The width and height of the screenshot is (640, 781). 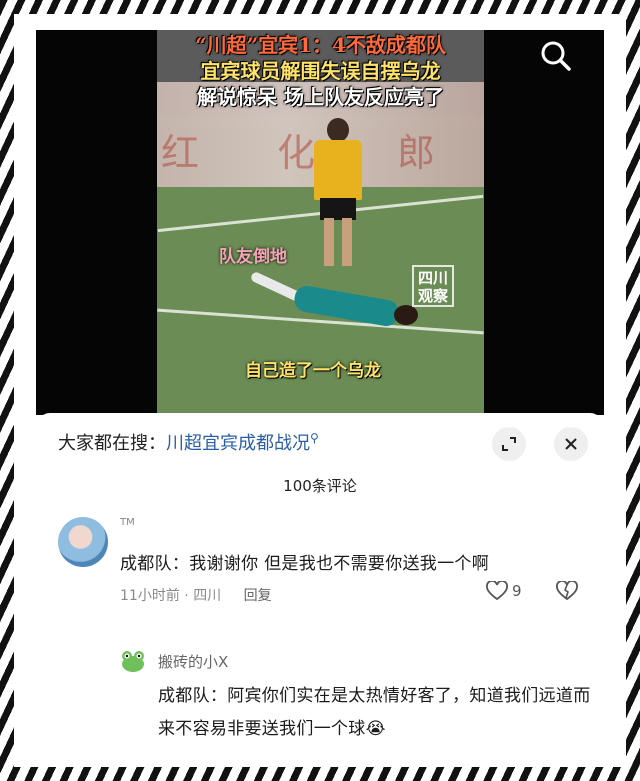 I want to click on broken-heart-icon, so click(x=567, y=590).